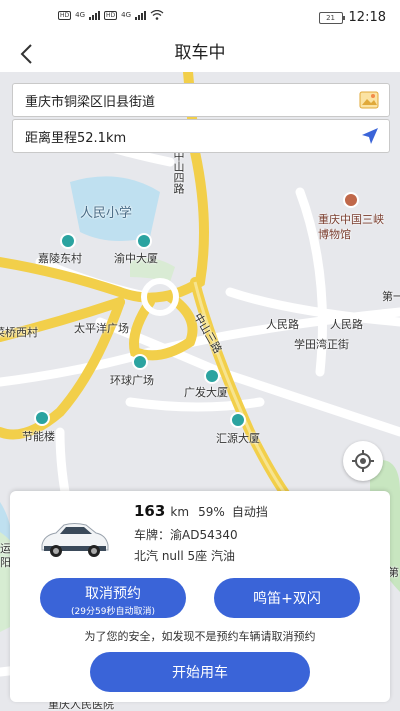 The height and width of the screenshot is (711, 400). What do you see at coordinates (80, 15) in the screenshot?
I see `network-label: 4G` at bounding box center [80, 15].